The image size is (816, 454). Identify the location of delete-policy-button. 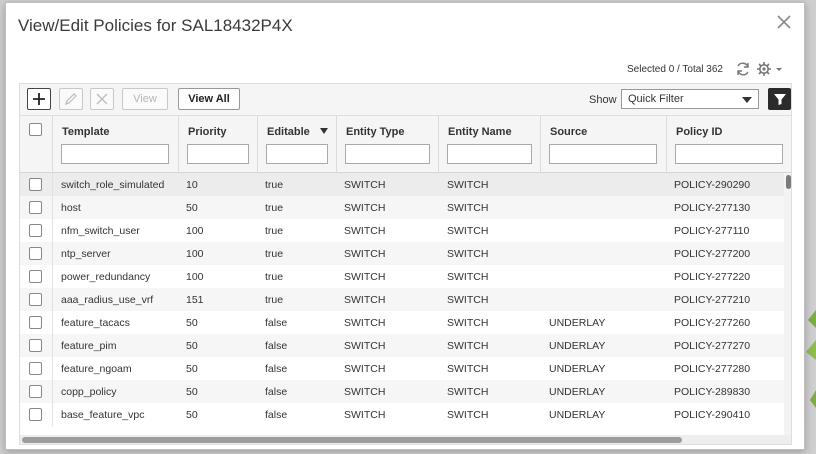
(102, 99).